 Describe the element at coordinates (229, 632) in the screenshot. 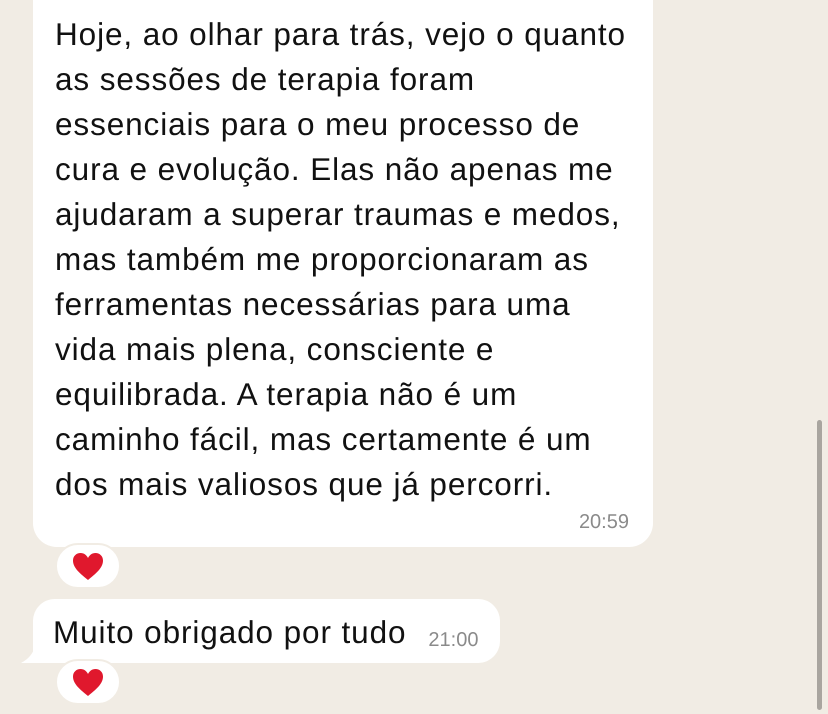

I see `message-text: Muito obrigado por tudo` at that location.